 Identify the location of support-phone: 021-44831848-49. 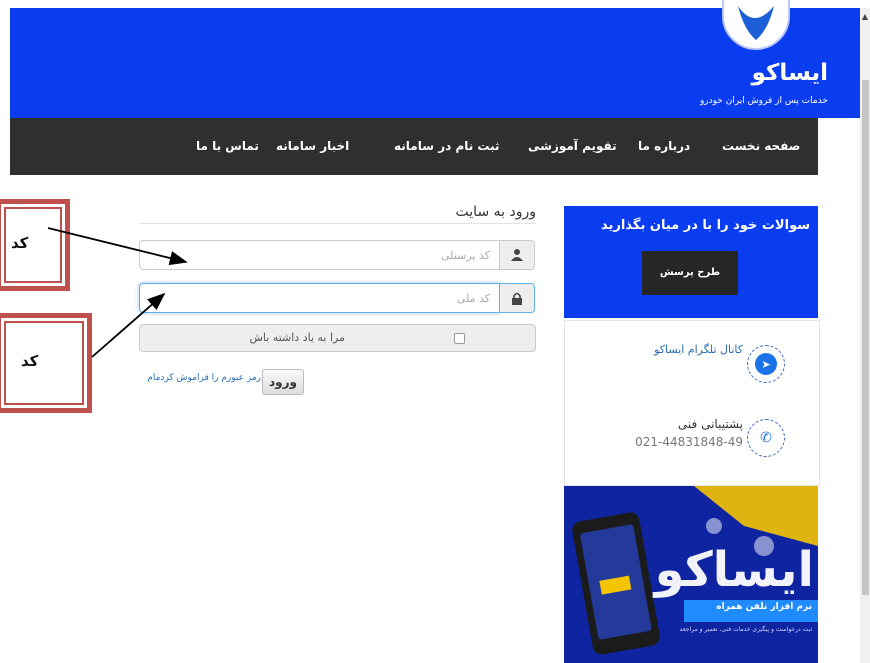
(689, 442).